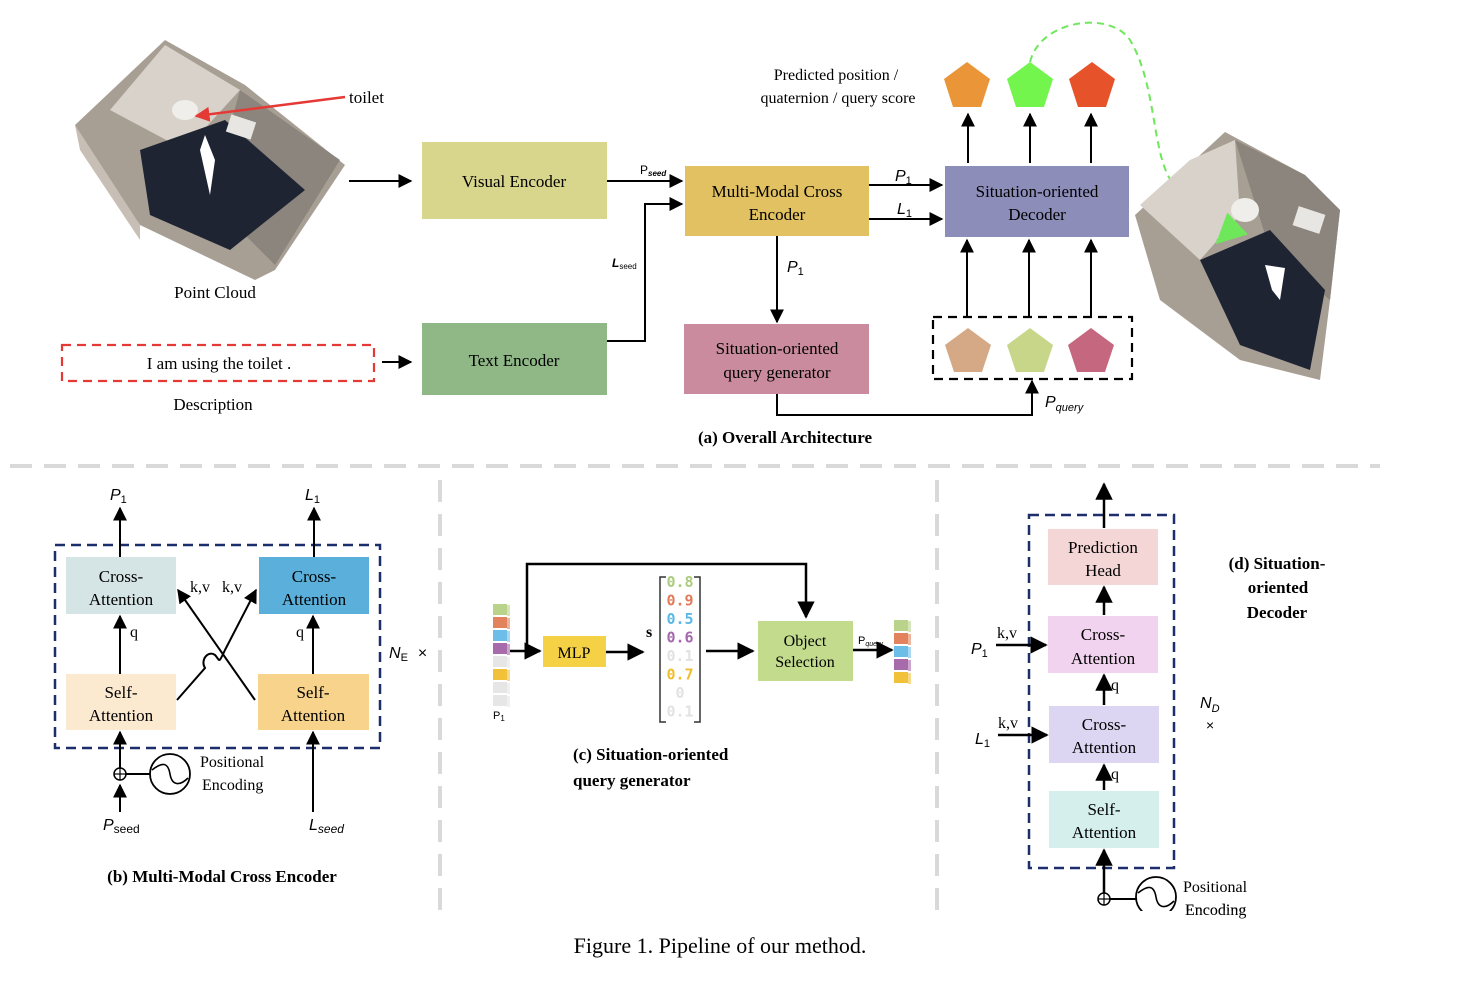 This screenshot has width=1484, height=982. What do you see at coordinates (326, 826) in the screenshot?
I see `encoder-lseed-label: Lseed` at bounding box center [326, 826].